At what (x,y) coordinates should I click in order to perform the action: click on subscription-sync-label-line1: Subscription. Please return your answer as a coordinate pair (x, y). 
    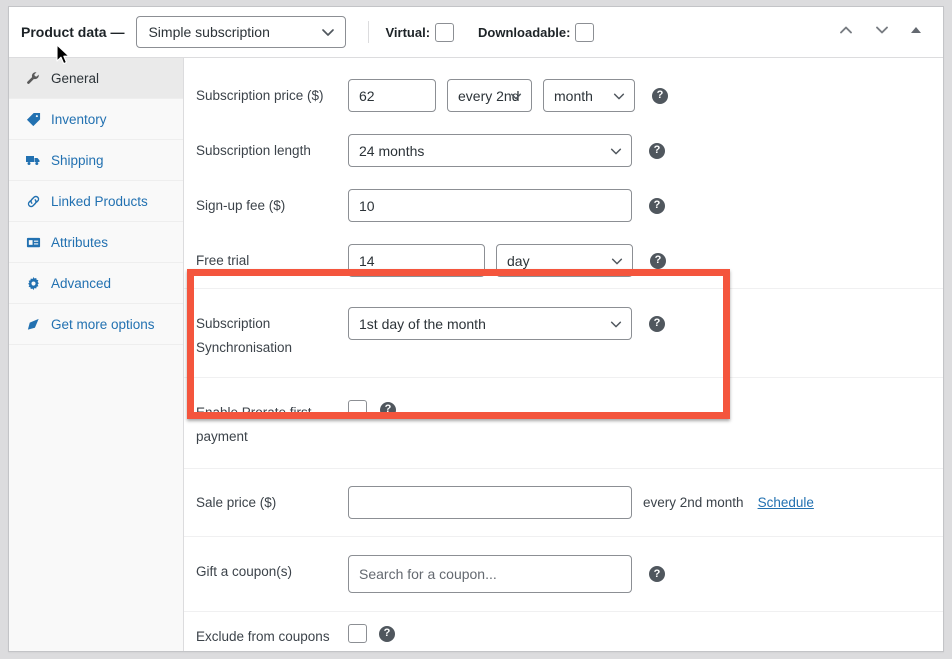
    Looking at the image, I should click on (233, 323).